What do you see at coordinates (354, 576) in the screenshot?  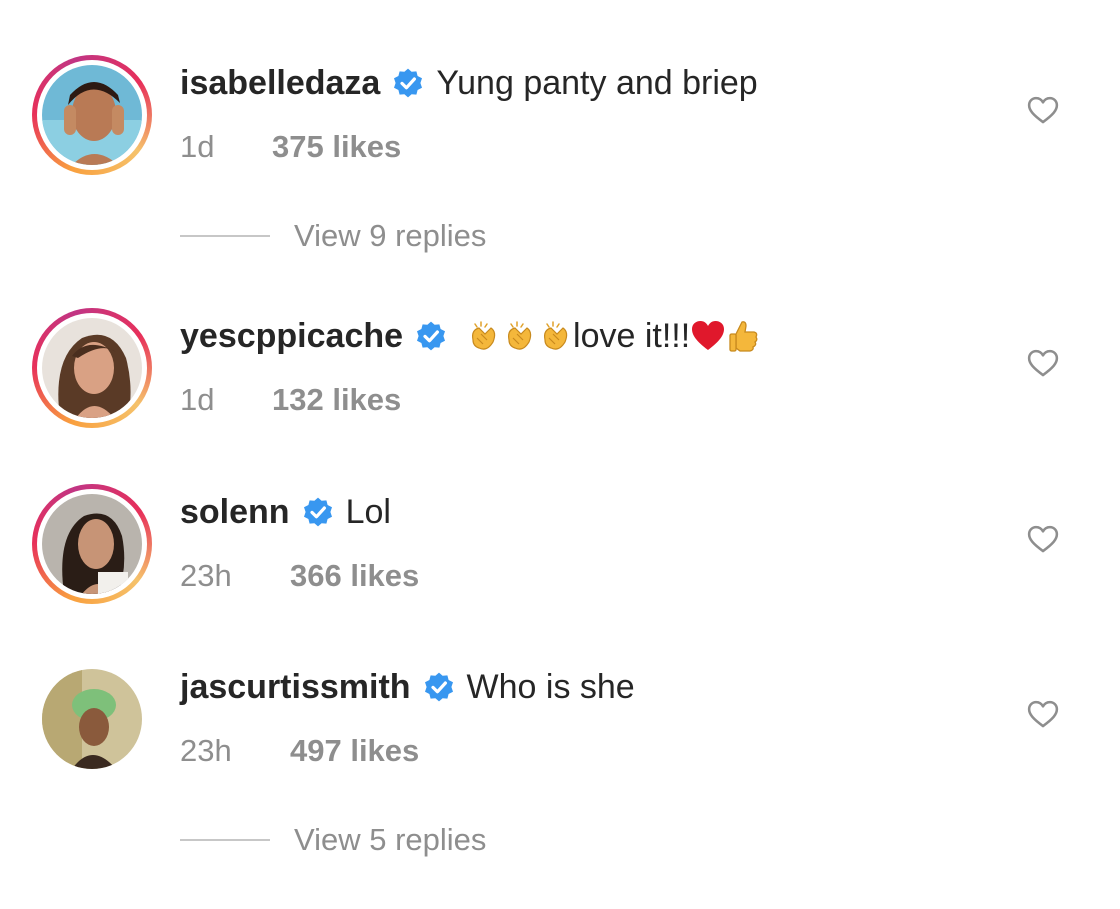 I see `comment-likes-count: 366 likes` at bounding box center [354, 576].